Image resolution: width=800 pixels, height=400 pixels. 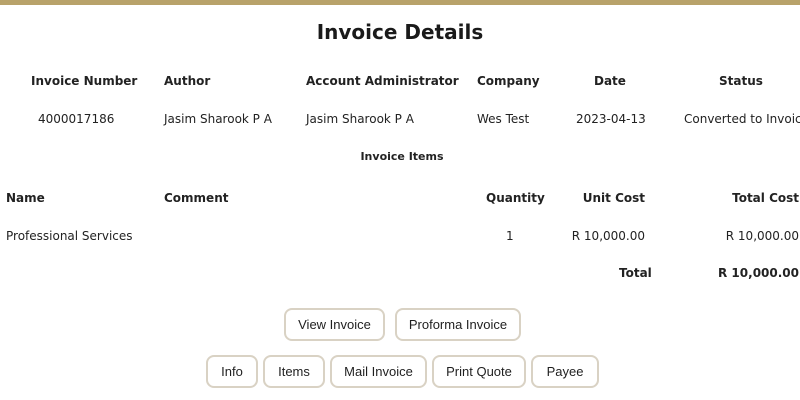 I want to click on header-invoice-number: Invoice Number, so click(x=84, y=81).